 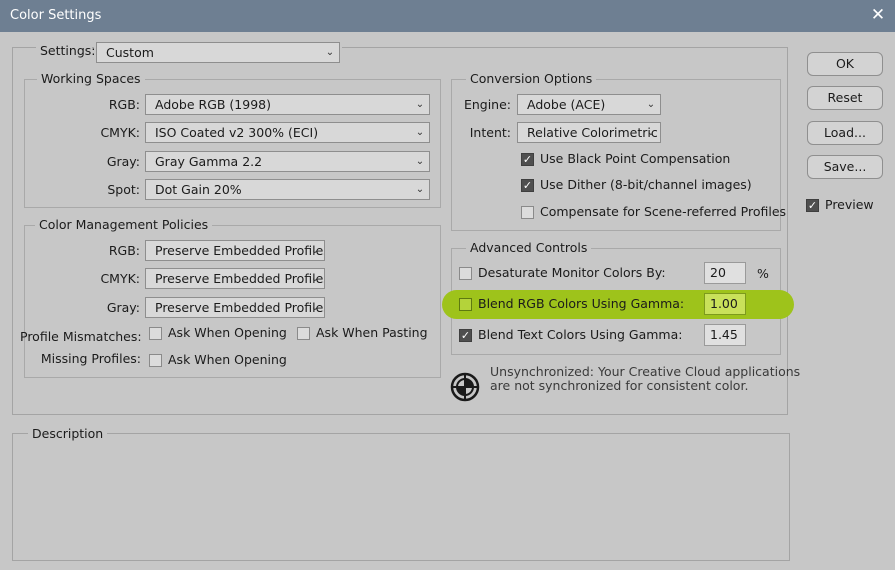 I want to click on ok-button: OK, so click(x=845, y=64).